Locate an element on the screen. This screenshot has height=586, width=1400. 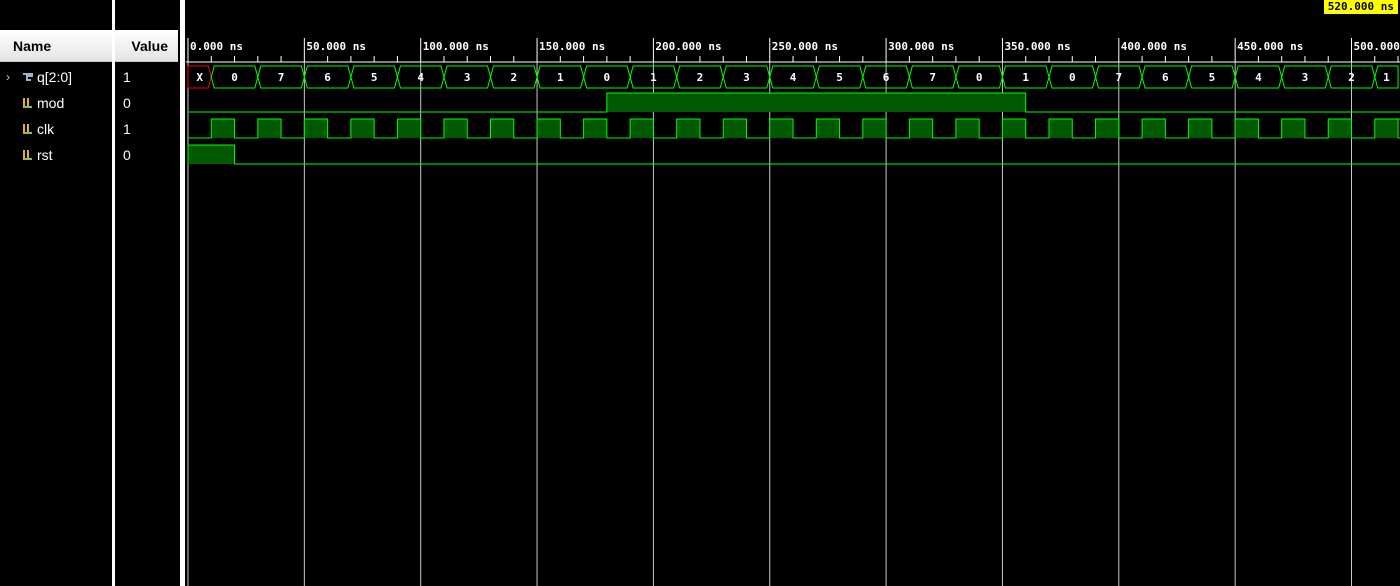
time-tick-label: 50.000 ns is located at coordinates (336, 46).